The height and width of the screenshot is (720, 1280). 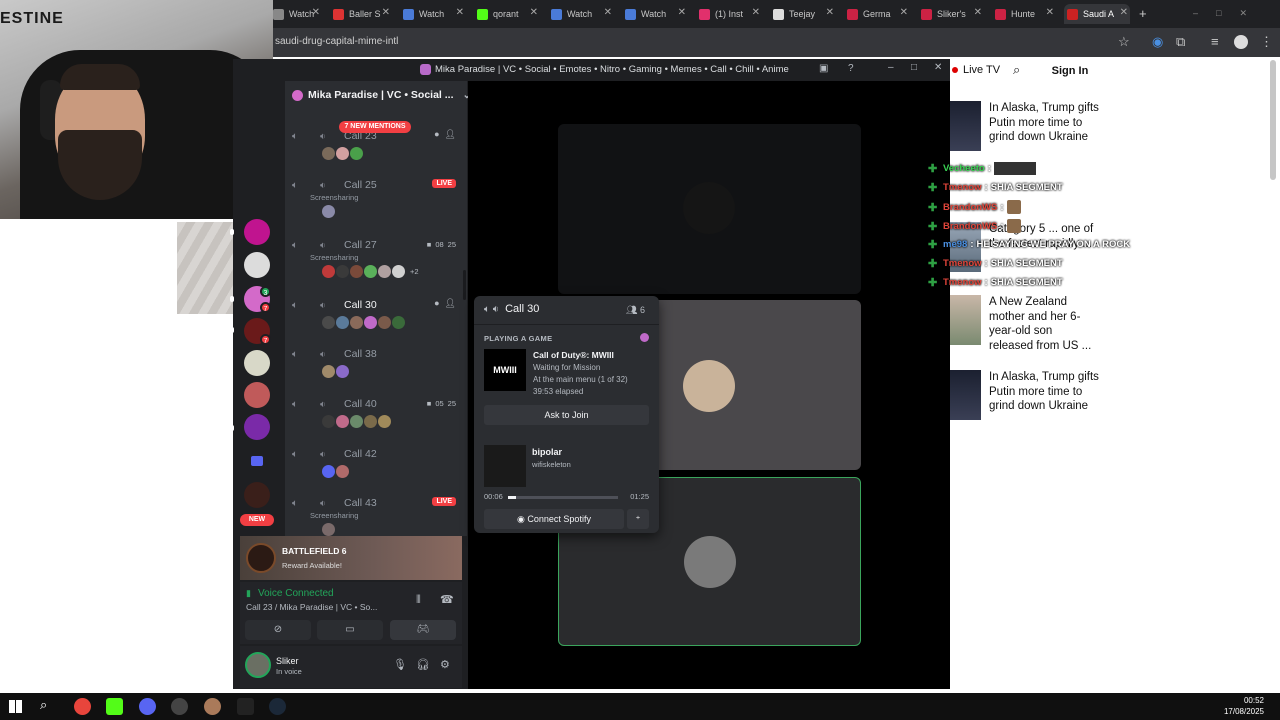 What do you see at coordinates (361, 14) in the screenshot?
I see `browser-tab: Baller S ✕` at bounding box center [361, 14].